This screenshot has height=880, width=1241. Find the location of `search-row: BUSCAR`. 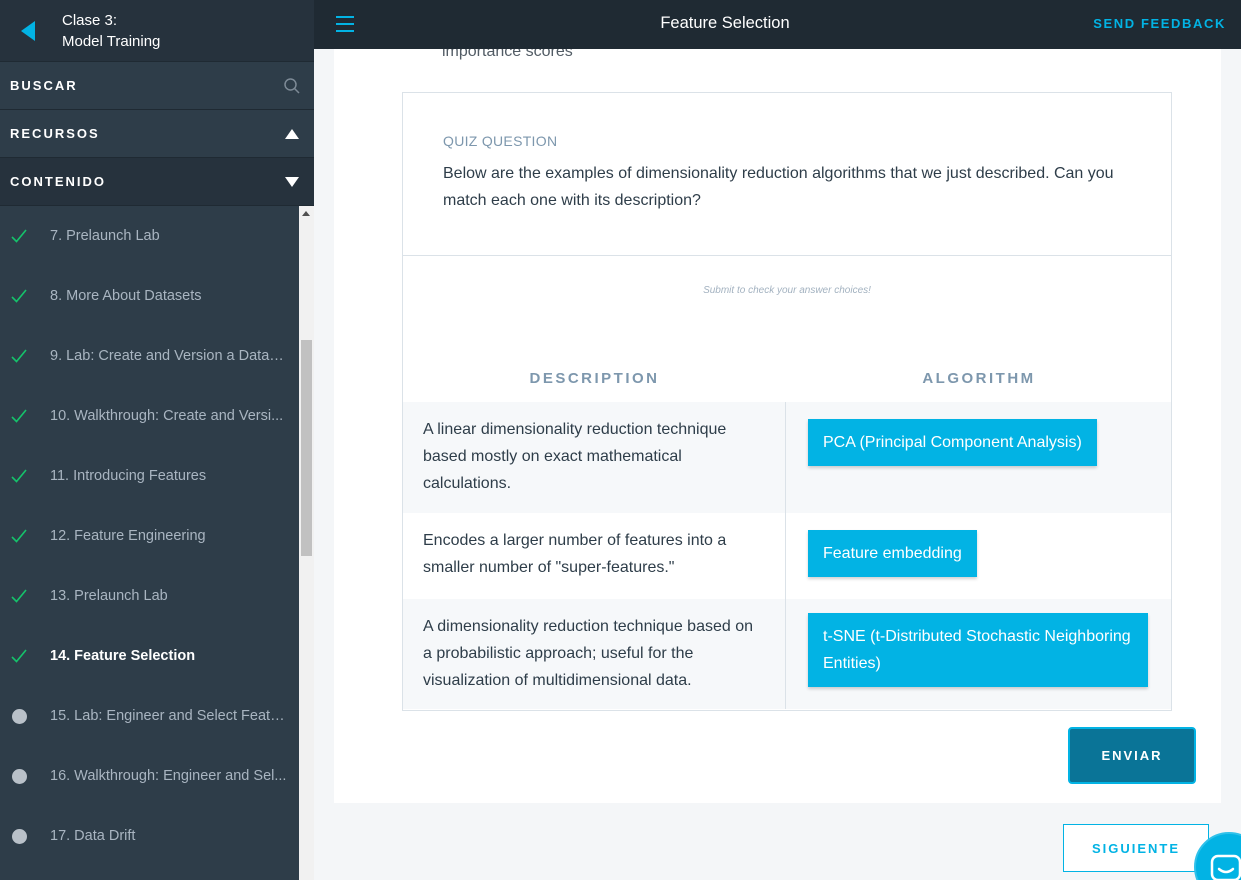

search-row: BUSCAR is located at coordinates (157, 86).